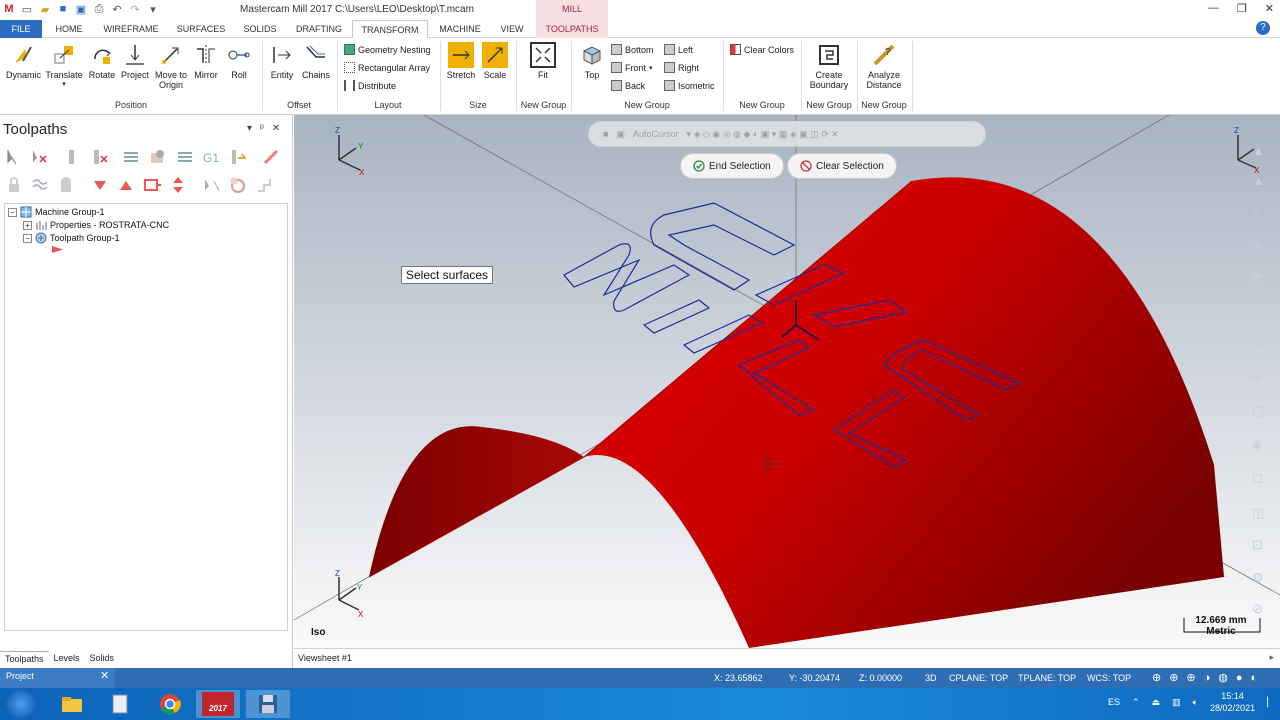 The width and height of the screenshot is (1280, 720). I want to click on rotate-button: Rotate, so click(102, 61).